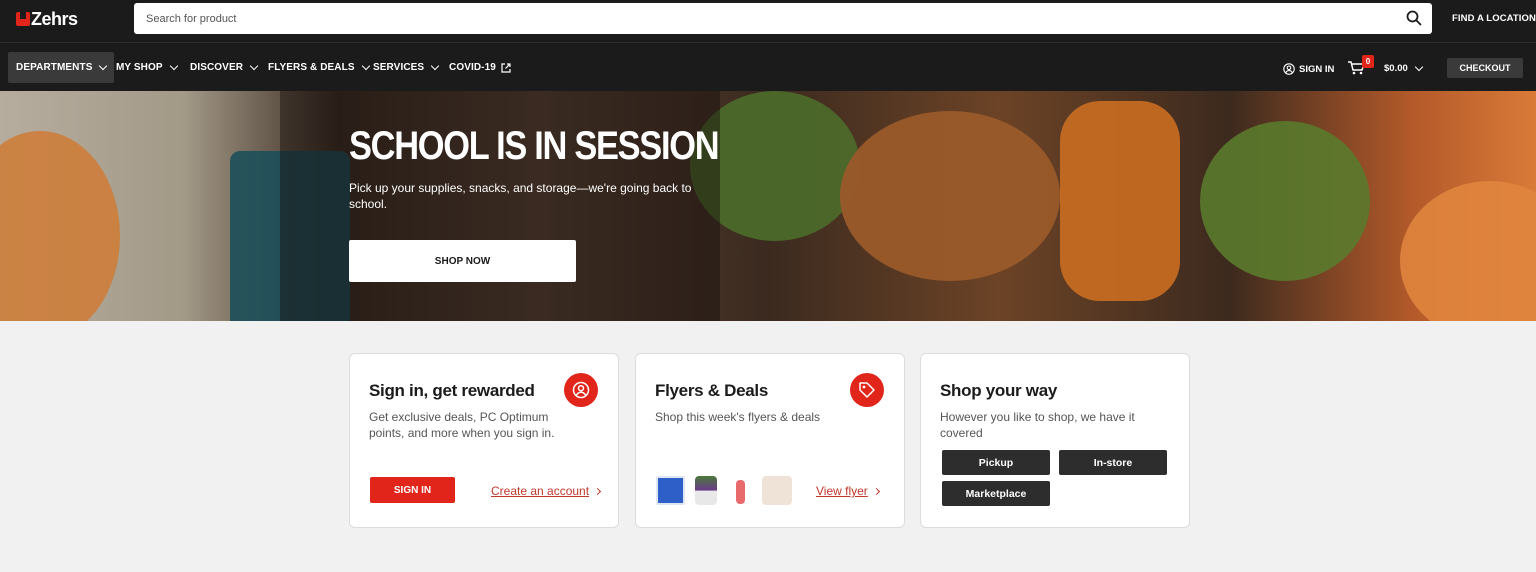  What do you see at coordinates (867, 390) in the screenshot?
I see `tag-icon` at bounding box center [867, 390].